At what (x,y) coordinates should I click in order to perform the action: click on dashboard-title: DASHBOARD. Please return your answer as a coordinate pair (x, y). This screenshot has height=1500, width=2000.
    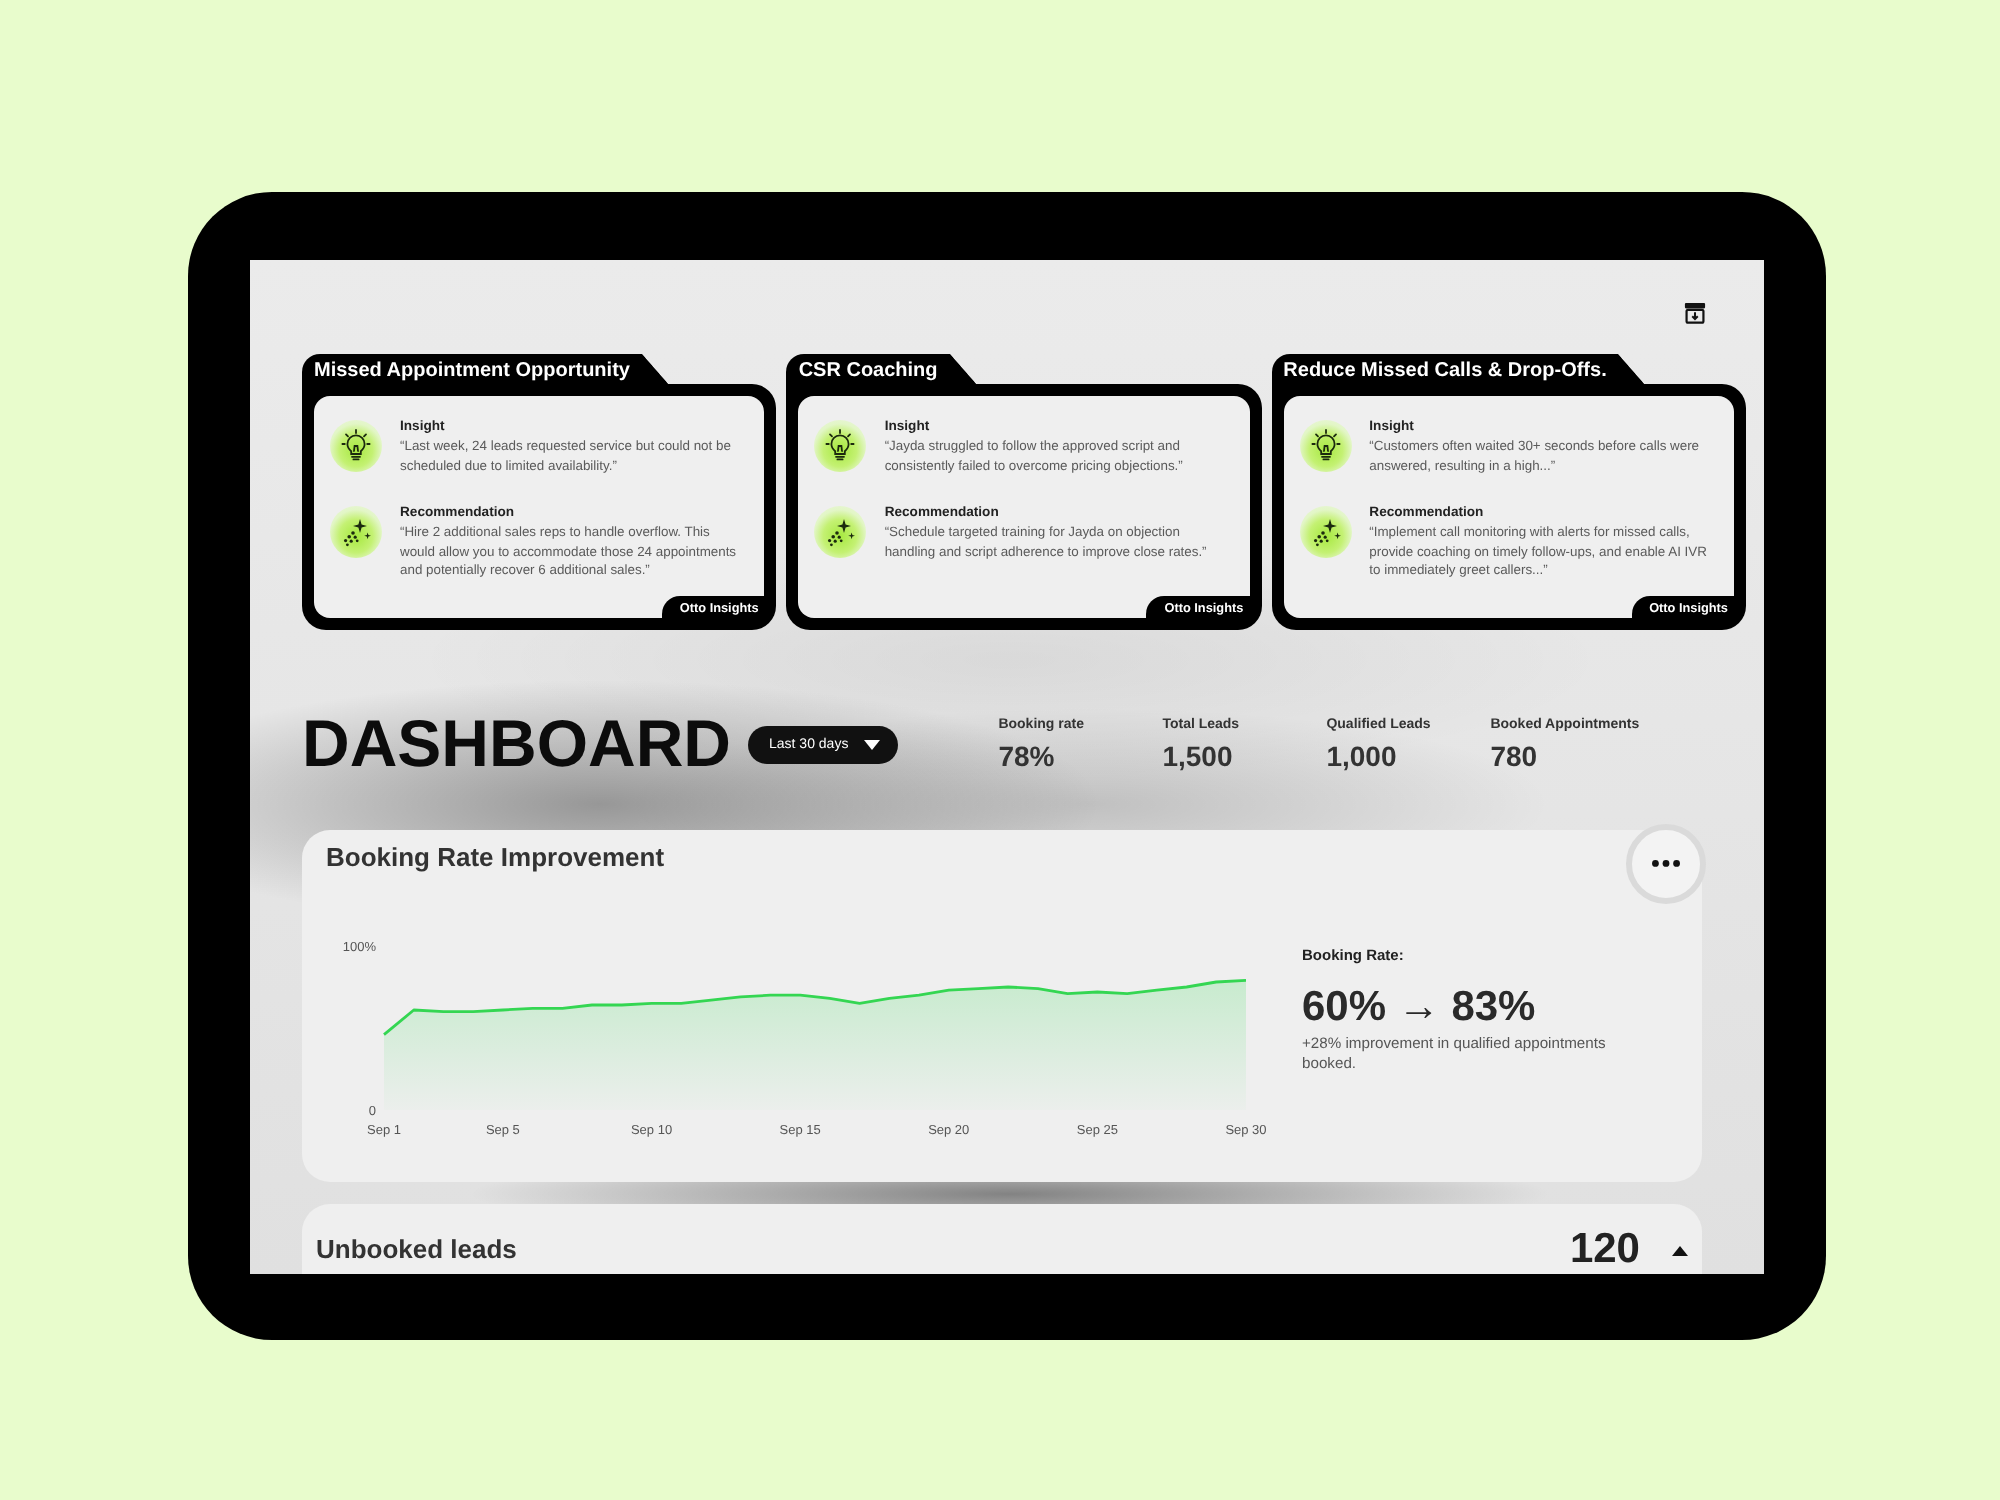
    Looking at the image, I should click on (516, 744).